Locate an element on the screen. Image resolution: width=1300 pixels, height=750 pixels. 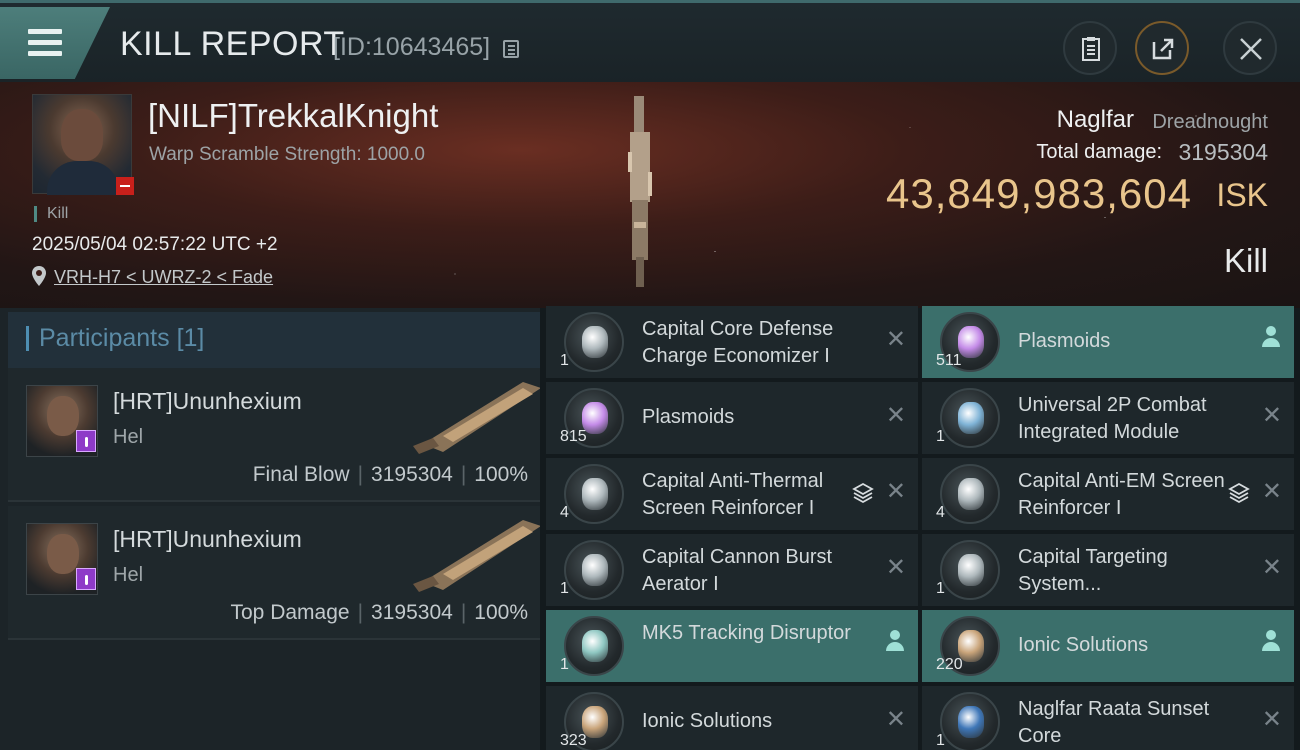
module-icon is located at coordinates (970, 418).